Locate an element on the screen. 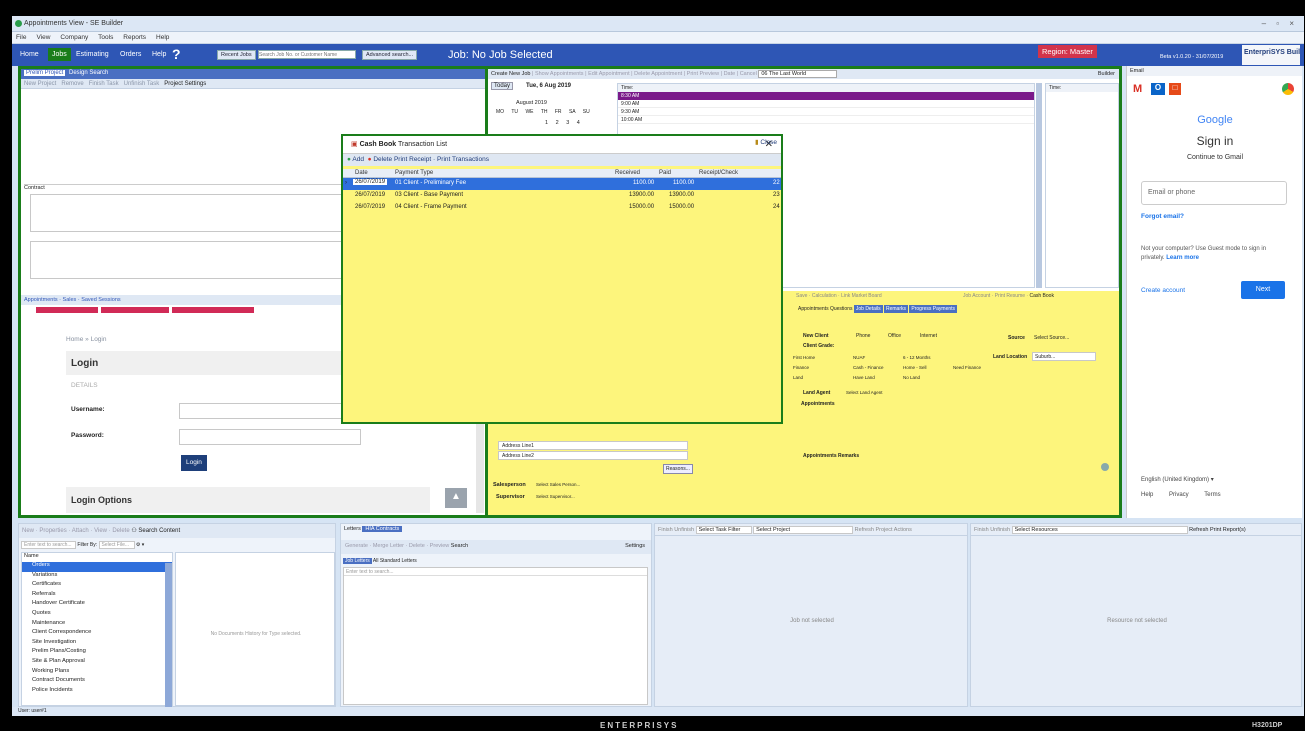  tree-item: Variations is located at coordinates (97, 577).